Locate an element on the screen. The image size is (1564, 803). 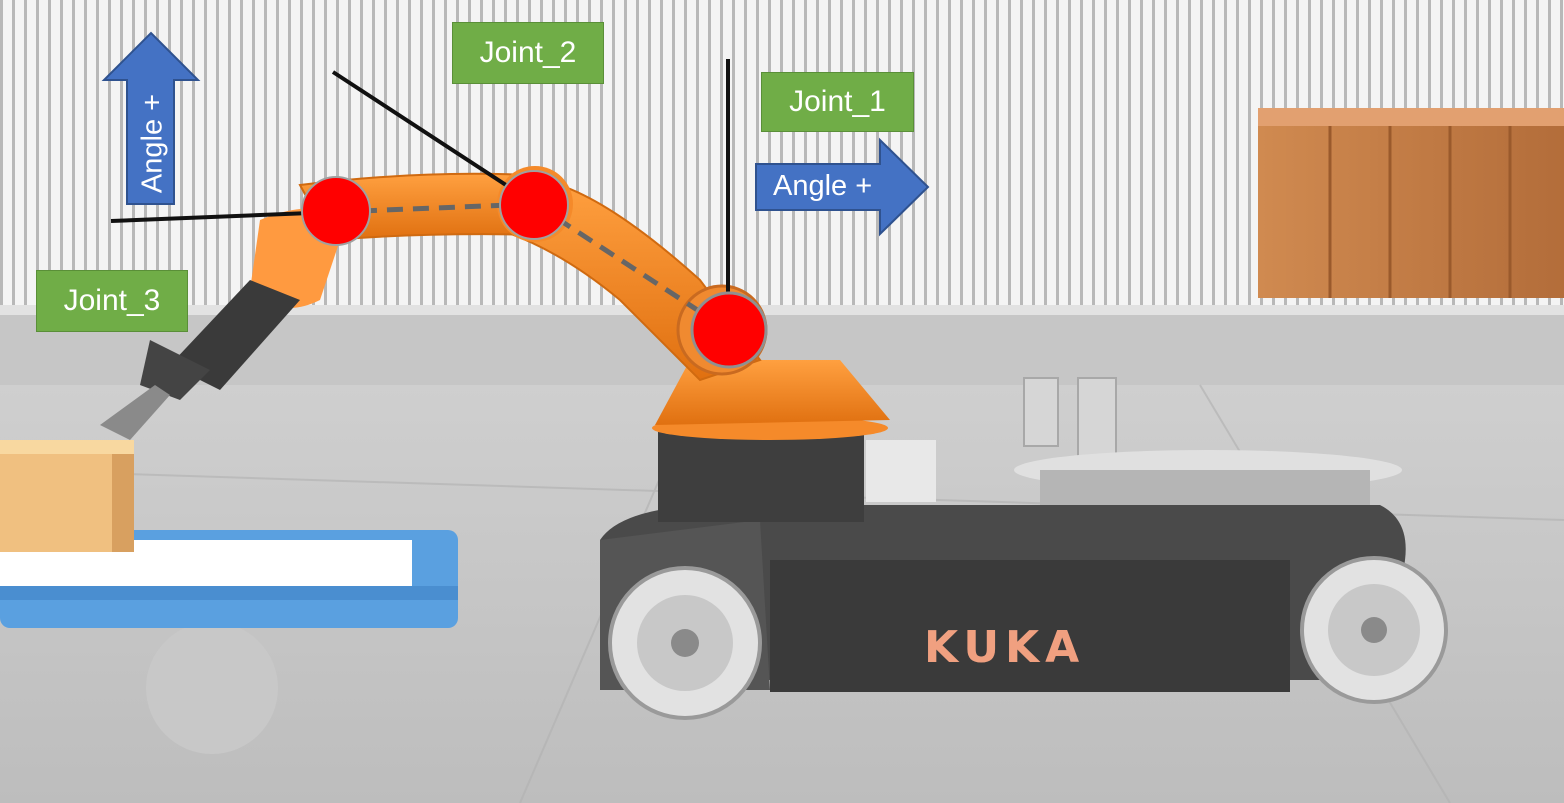
robot-base-column is located at coordinates (771, 441).